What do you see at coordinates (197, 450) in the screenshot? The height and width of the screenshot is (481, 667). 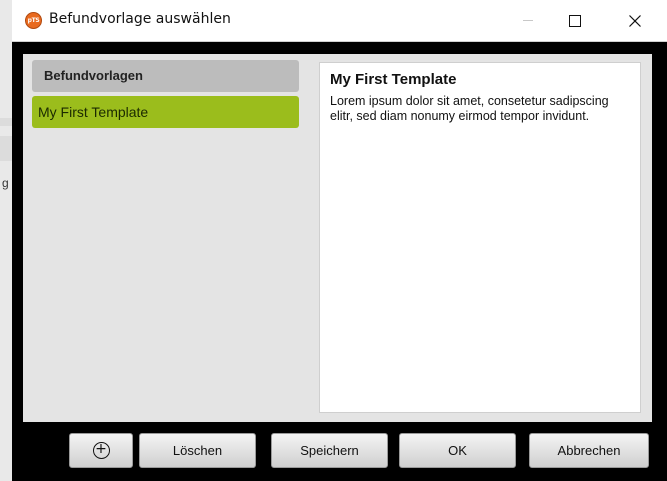 I see `delete-button: Löschen` at bounding box center [197, 450].